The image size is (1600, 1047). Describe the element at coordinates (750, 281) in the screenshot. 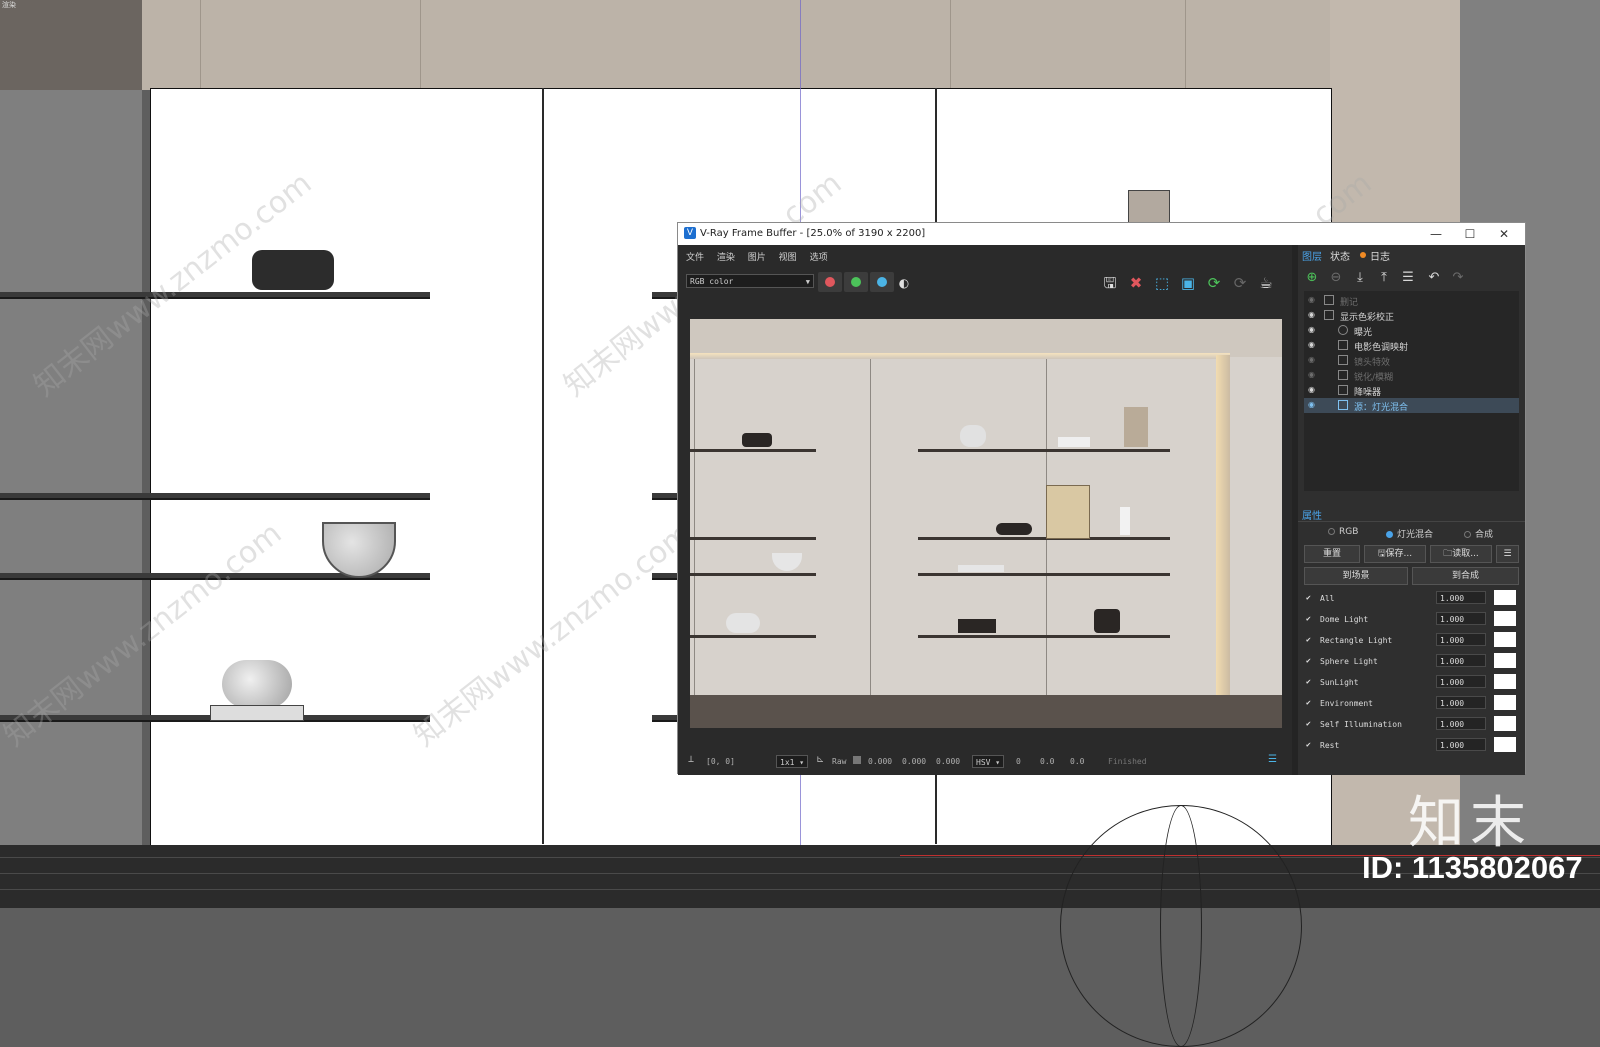

I see `channel-select: RGB color ▼` at that location.